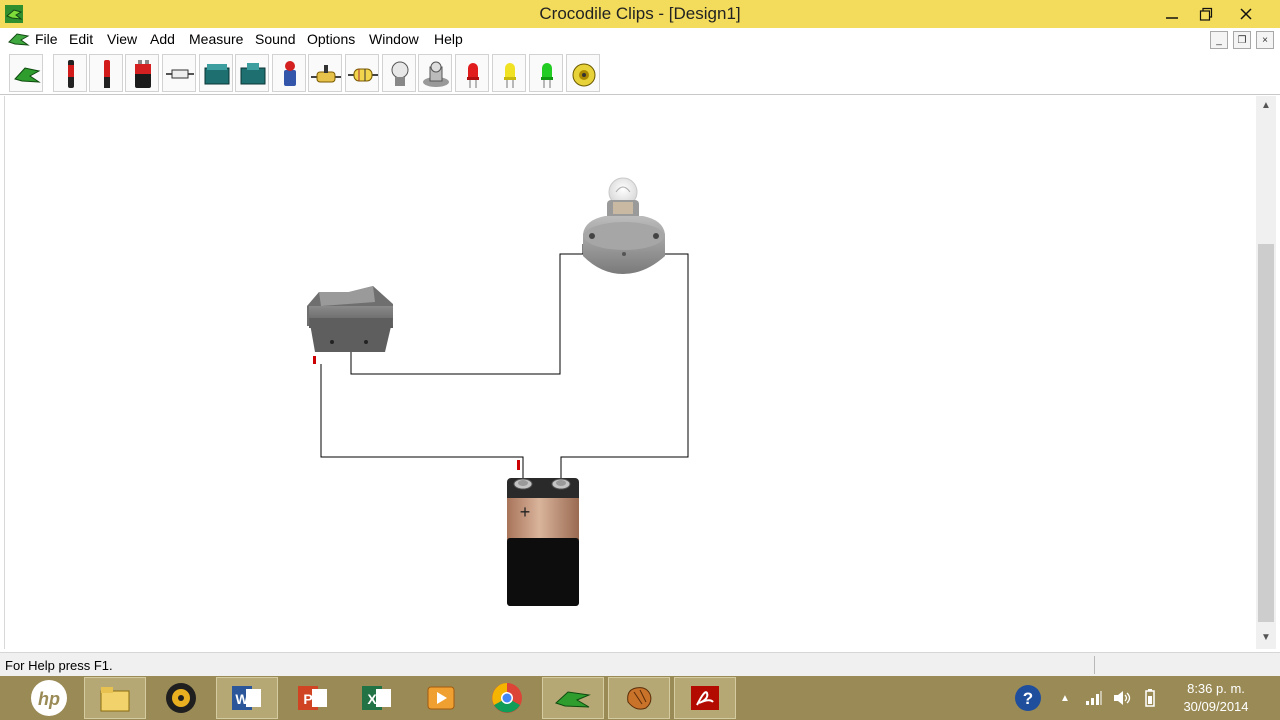 The width and height of the screenshot is (1280, 720). Describe the element at coordinates (1150, 698) in the screenshot. I see `battery-tray-icon` at that location.